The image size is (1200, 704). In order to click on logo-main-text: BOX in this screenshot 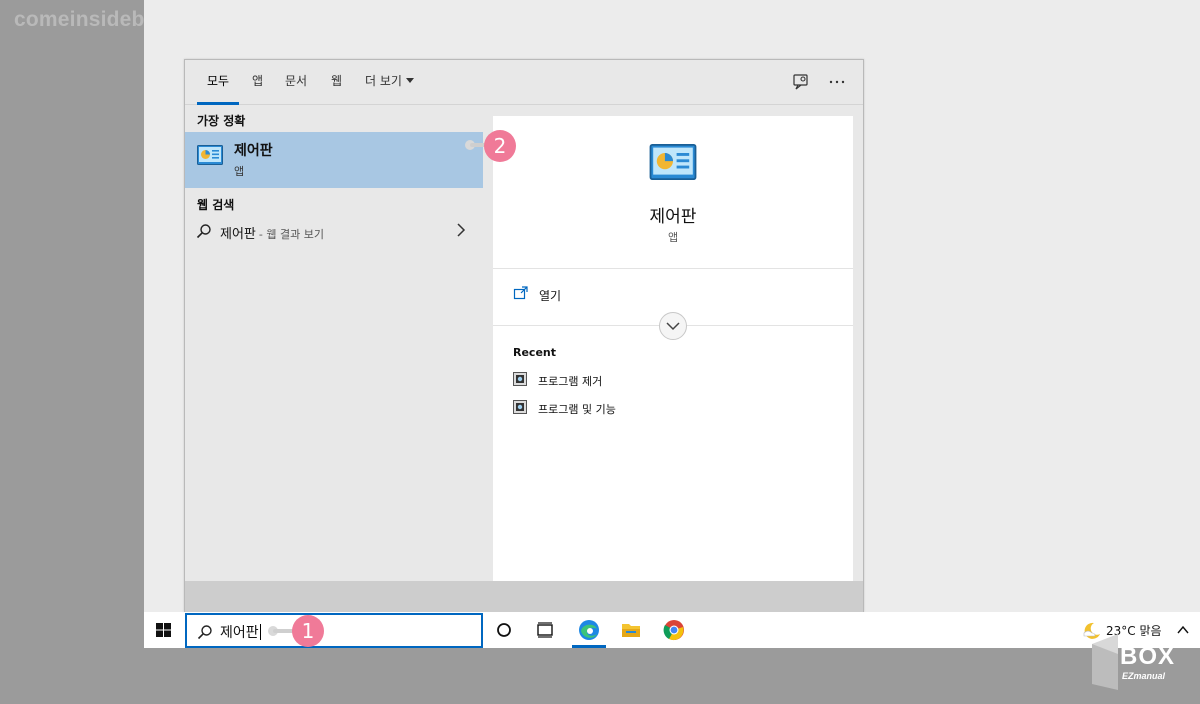, I will do `click(1148, 656)`.